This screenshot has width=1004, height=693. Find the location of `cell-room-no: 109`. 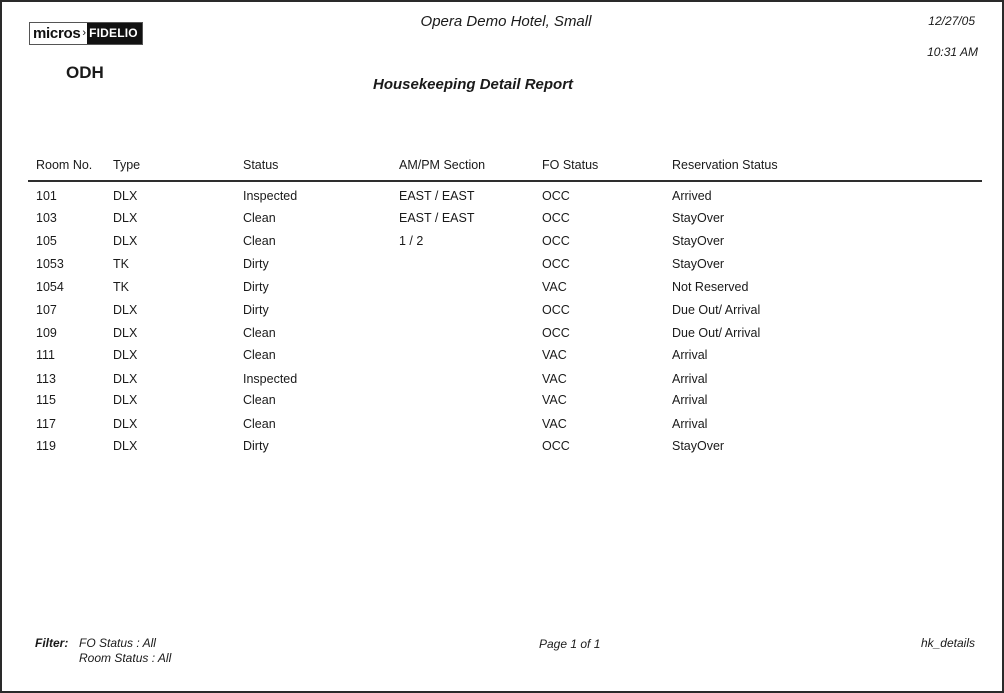

cell-room-no: 109 is located at coordinates (46, 333).